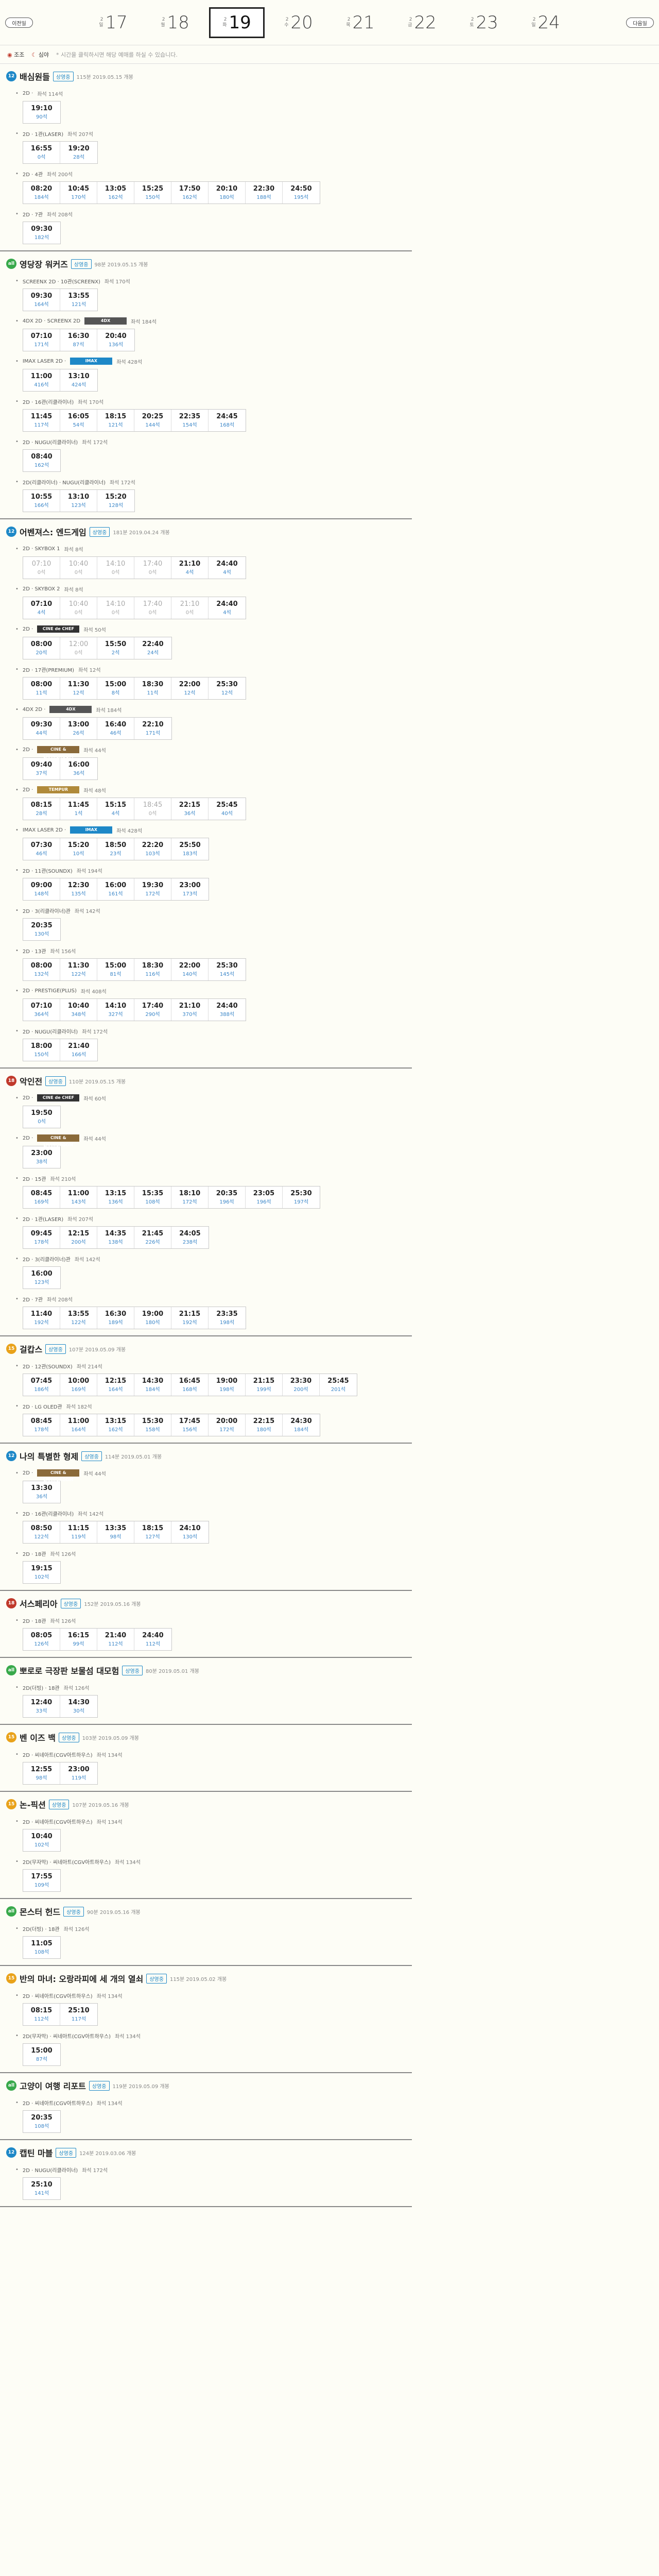 Image resolution: width=659 pixels, height=2576 pixels. I want to click on showtime-button: 16:30 189석, so click(116, 1318).